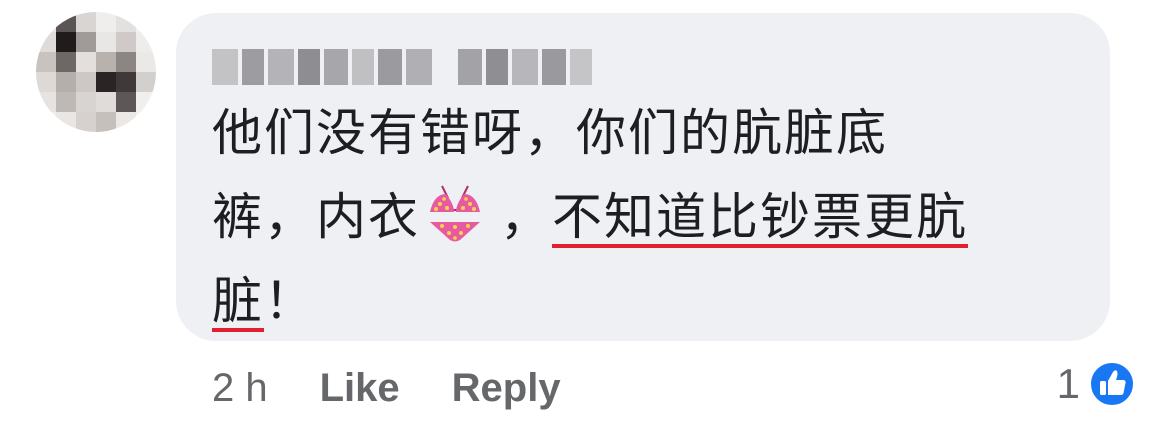 The image size is (1170, 425). Describe the element at coordinates (238, 301) in the screenshot. I see `underlined-phrase-2: 脏` at that location.